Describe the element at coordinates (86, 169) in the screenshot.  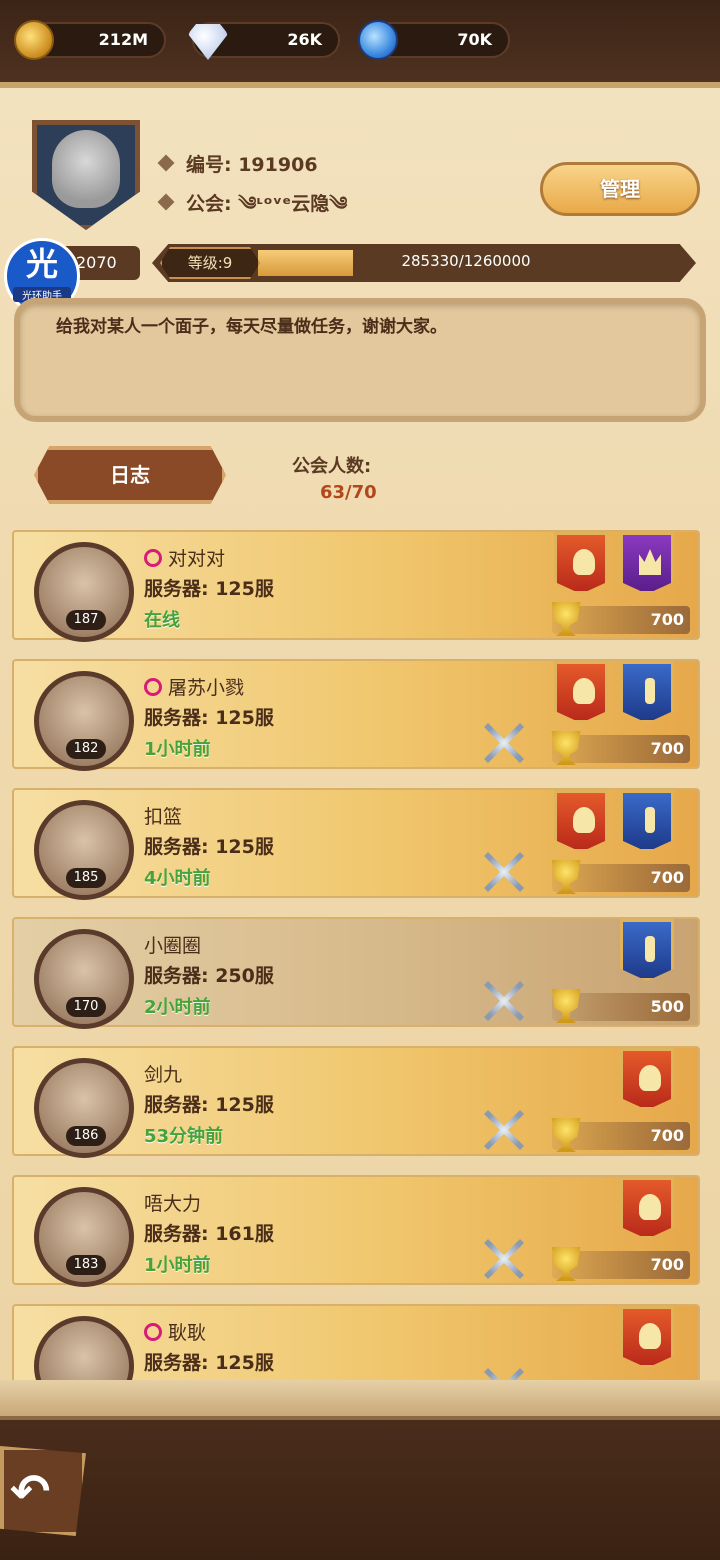
I see `guild-emblem-portrait` at that location.